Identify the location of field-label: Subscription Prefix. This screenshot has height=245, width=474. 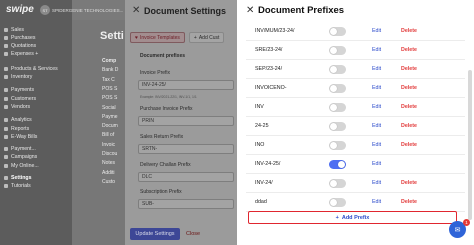
(161, 192).